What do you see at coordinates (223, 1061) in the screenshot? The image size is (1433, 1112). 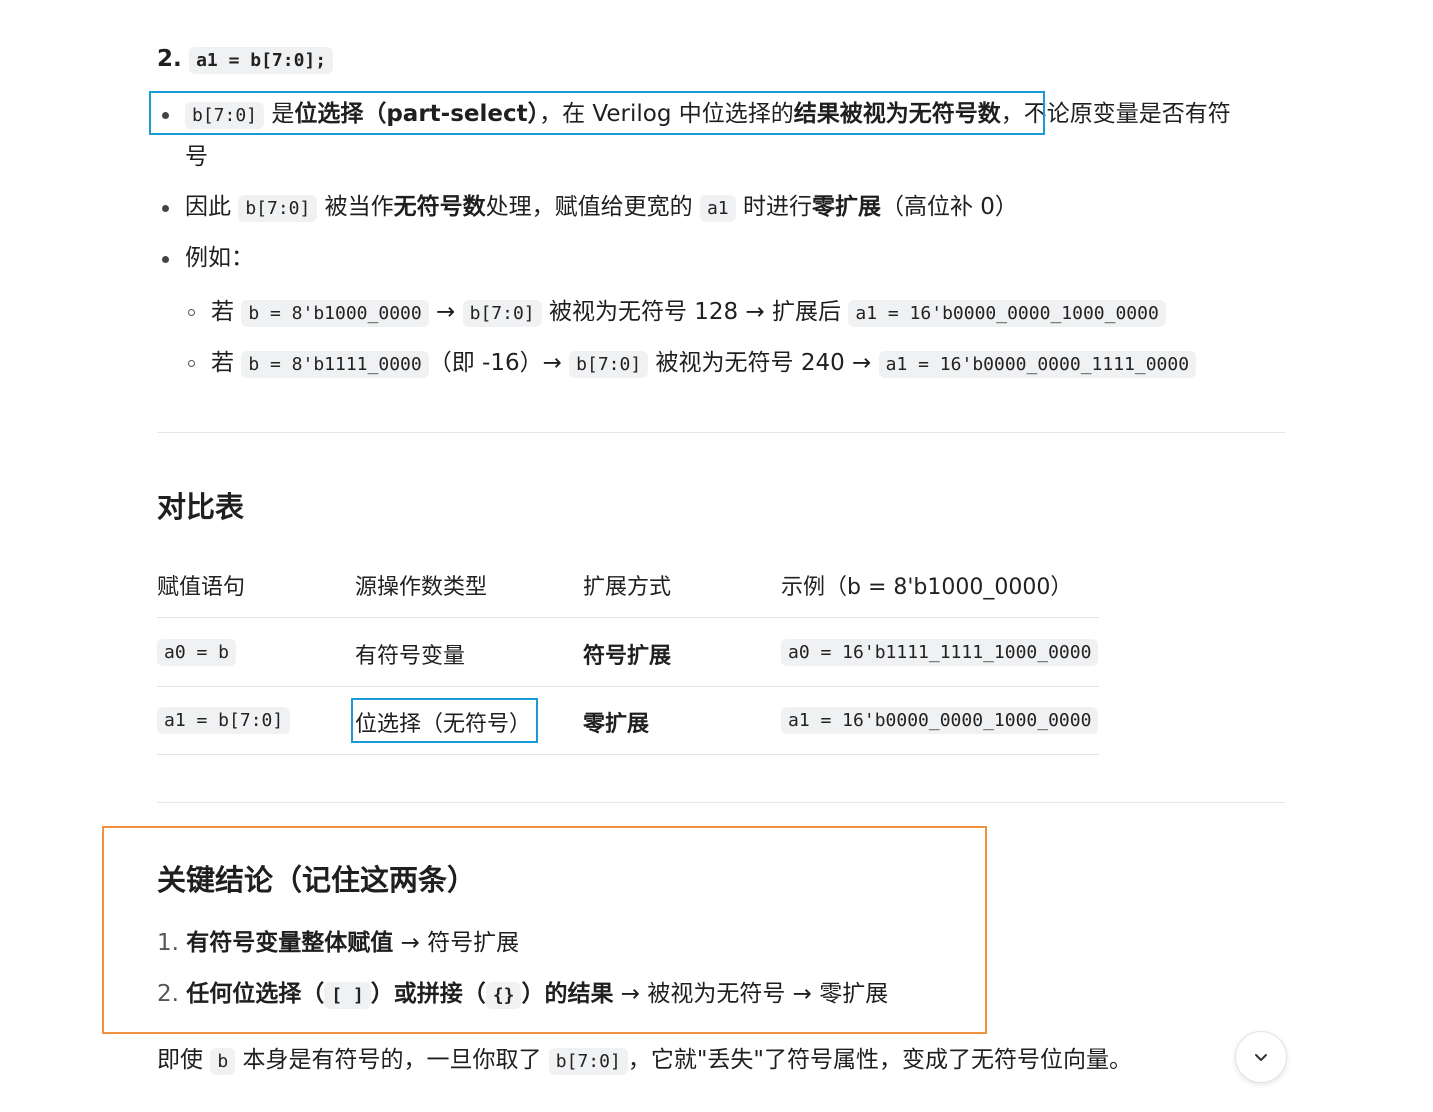 I see `inline-code: b` at bounding box center [223, 1061].